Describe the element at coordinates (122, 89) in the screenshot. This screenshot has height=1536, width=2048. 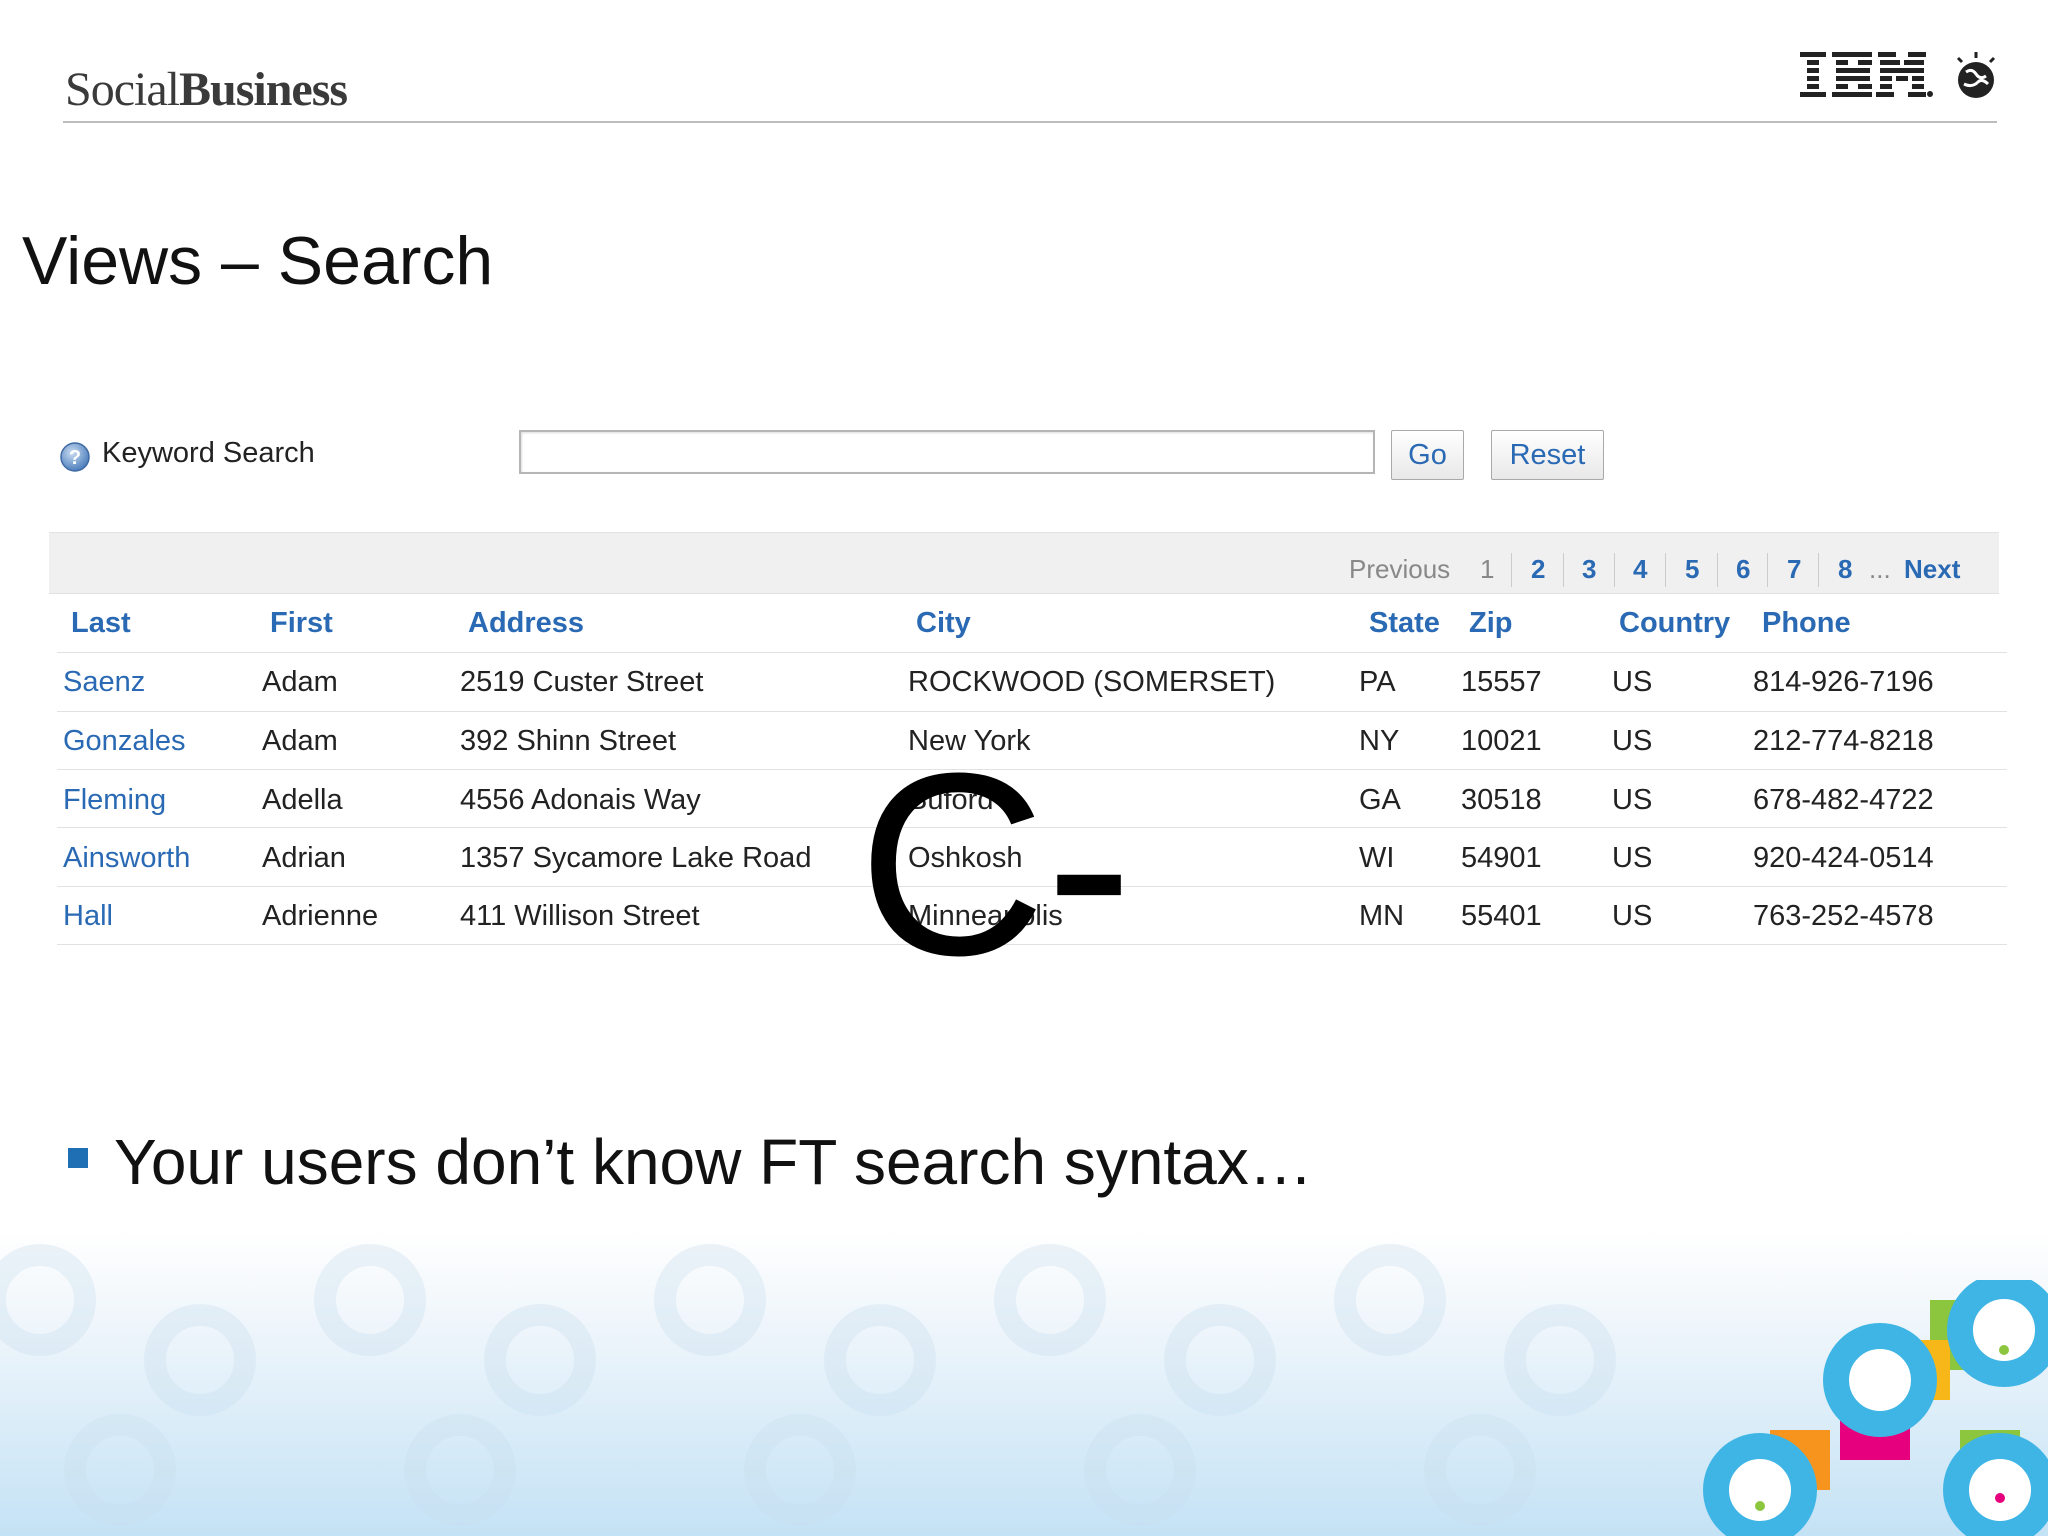
I see `brand-light-text: Social` at that location.